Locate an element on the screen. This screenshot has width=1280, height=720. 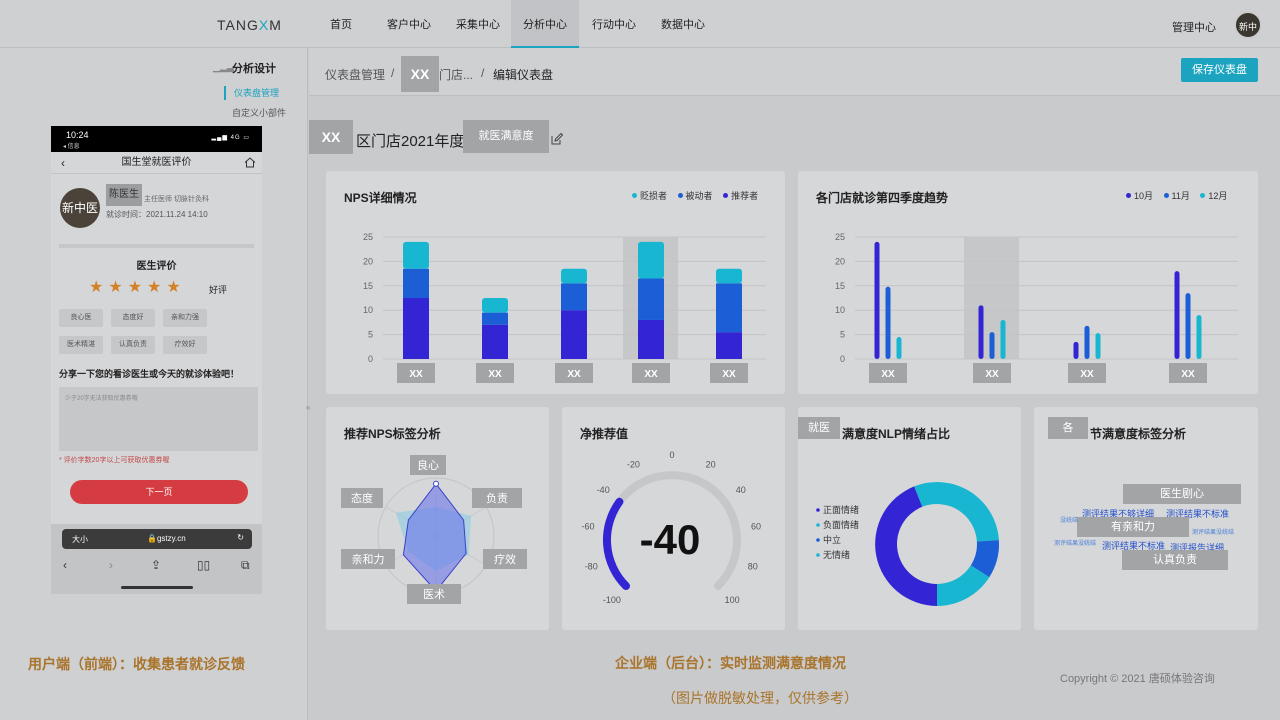
y-tick-label: 15 is located at coordinates (368, 286).